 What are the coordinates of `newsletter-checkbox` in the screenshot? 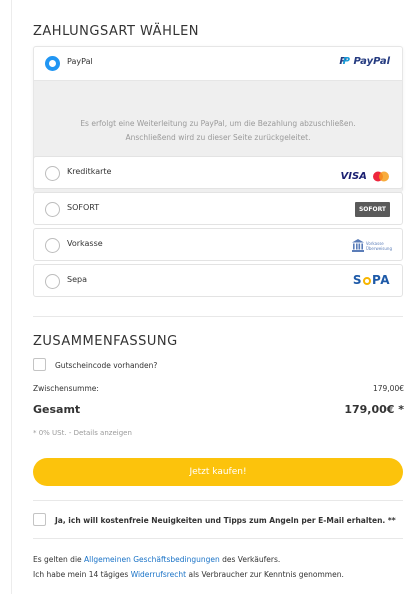 It's located at (39, 519).